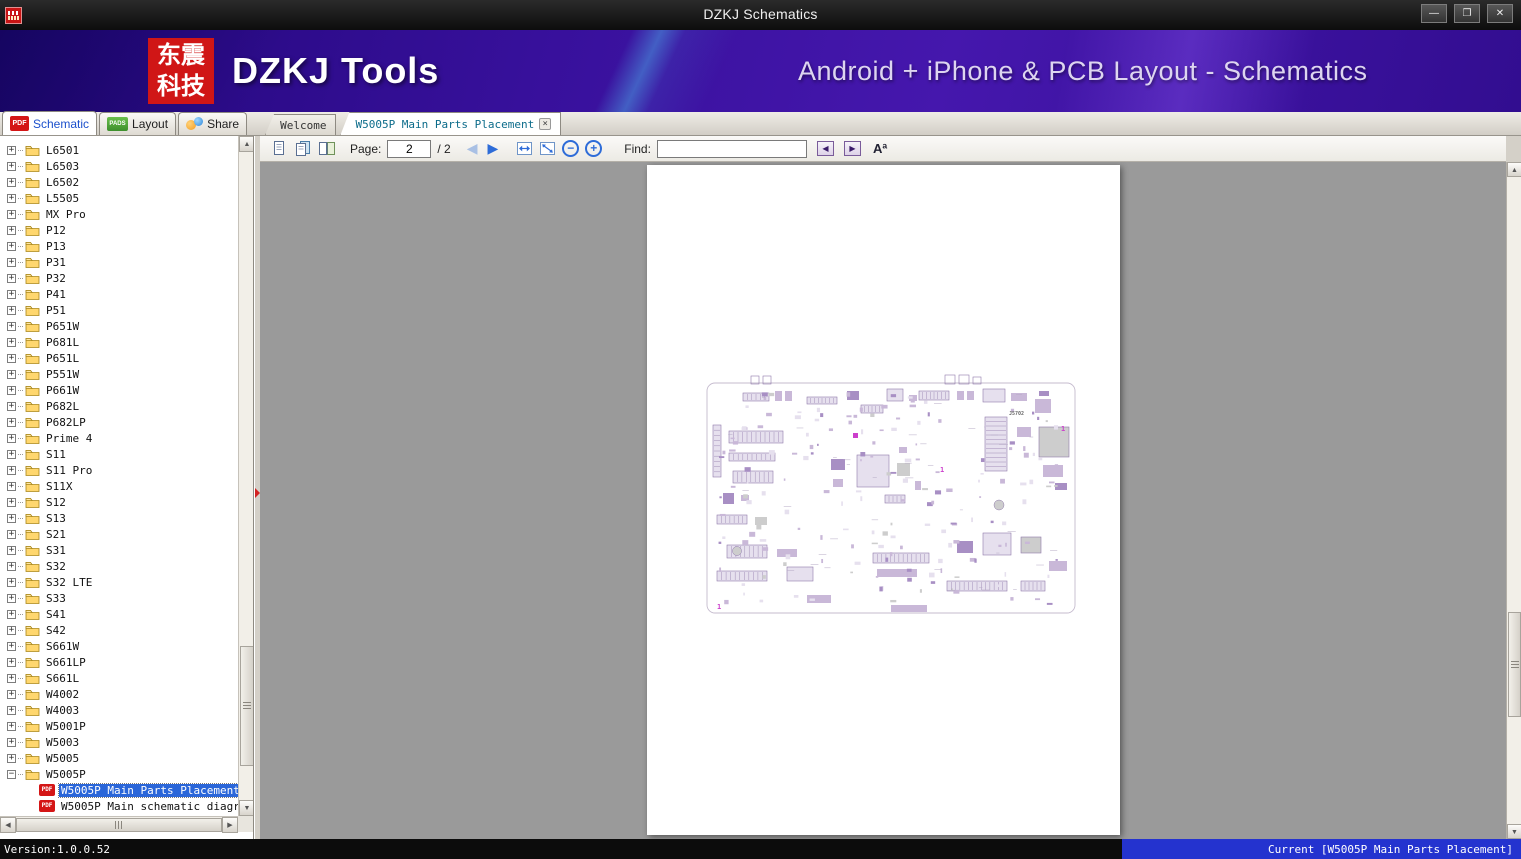 Image resolution: width=1521 pixels, height=859 pixels. I want to click on tree-item-p31: + P31, so click(119, 262).